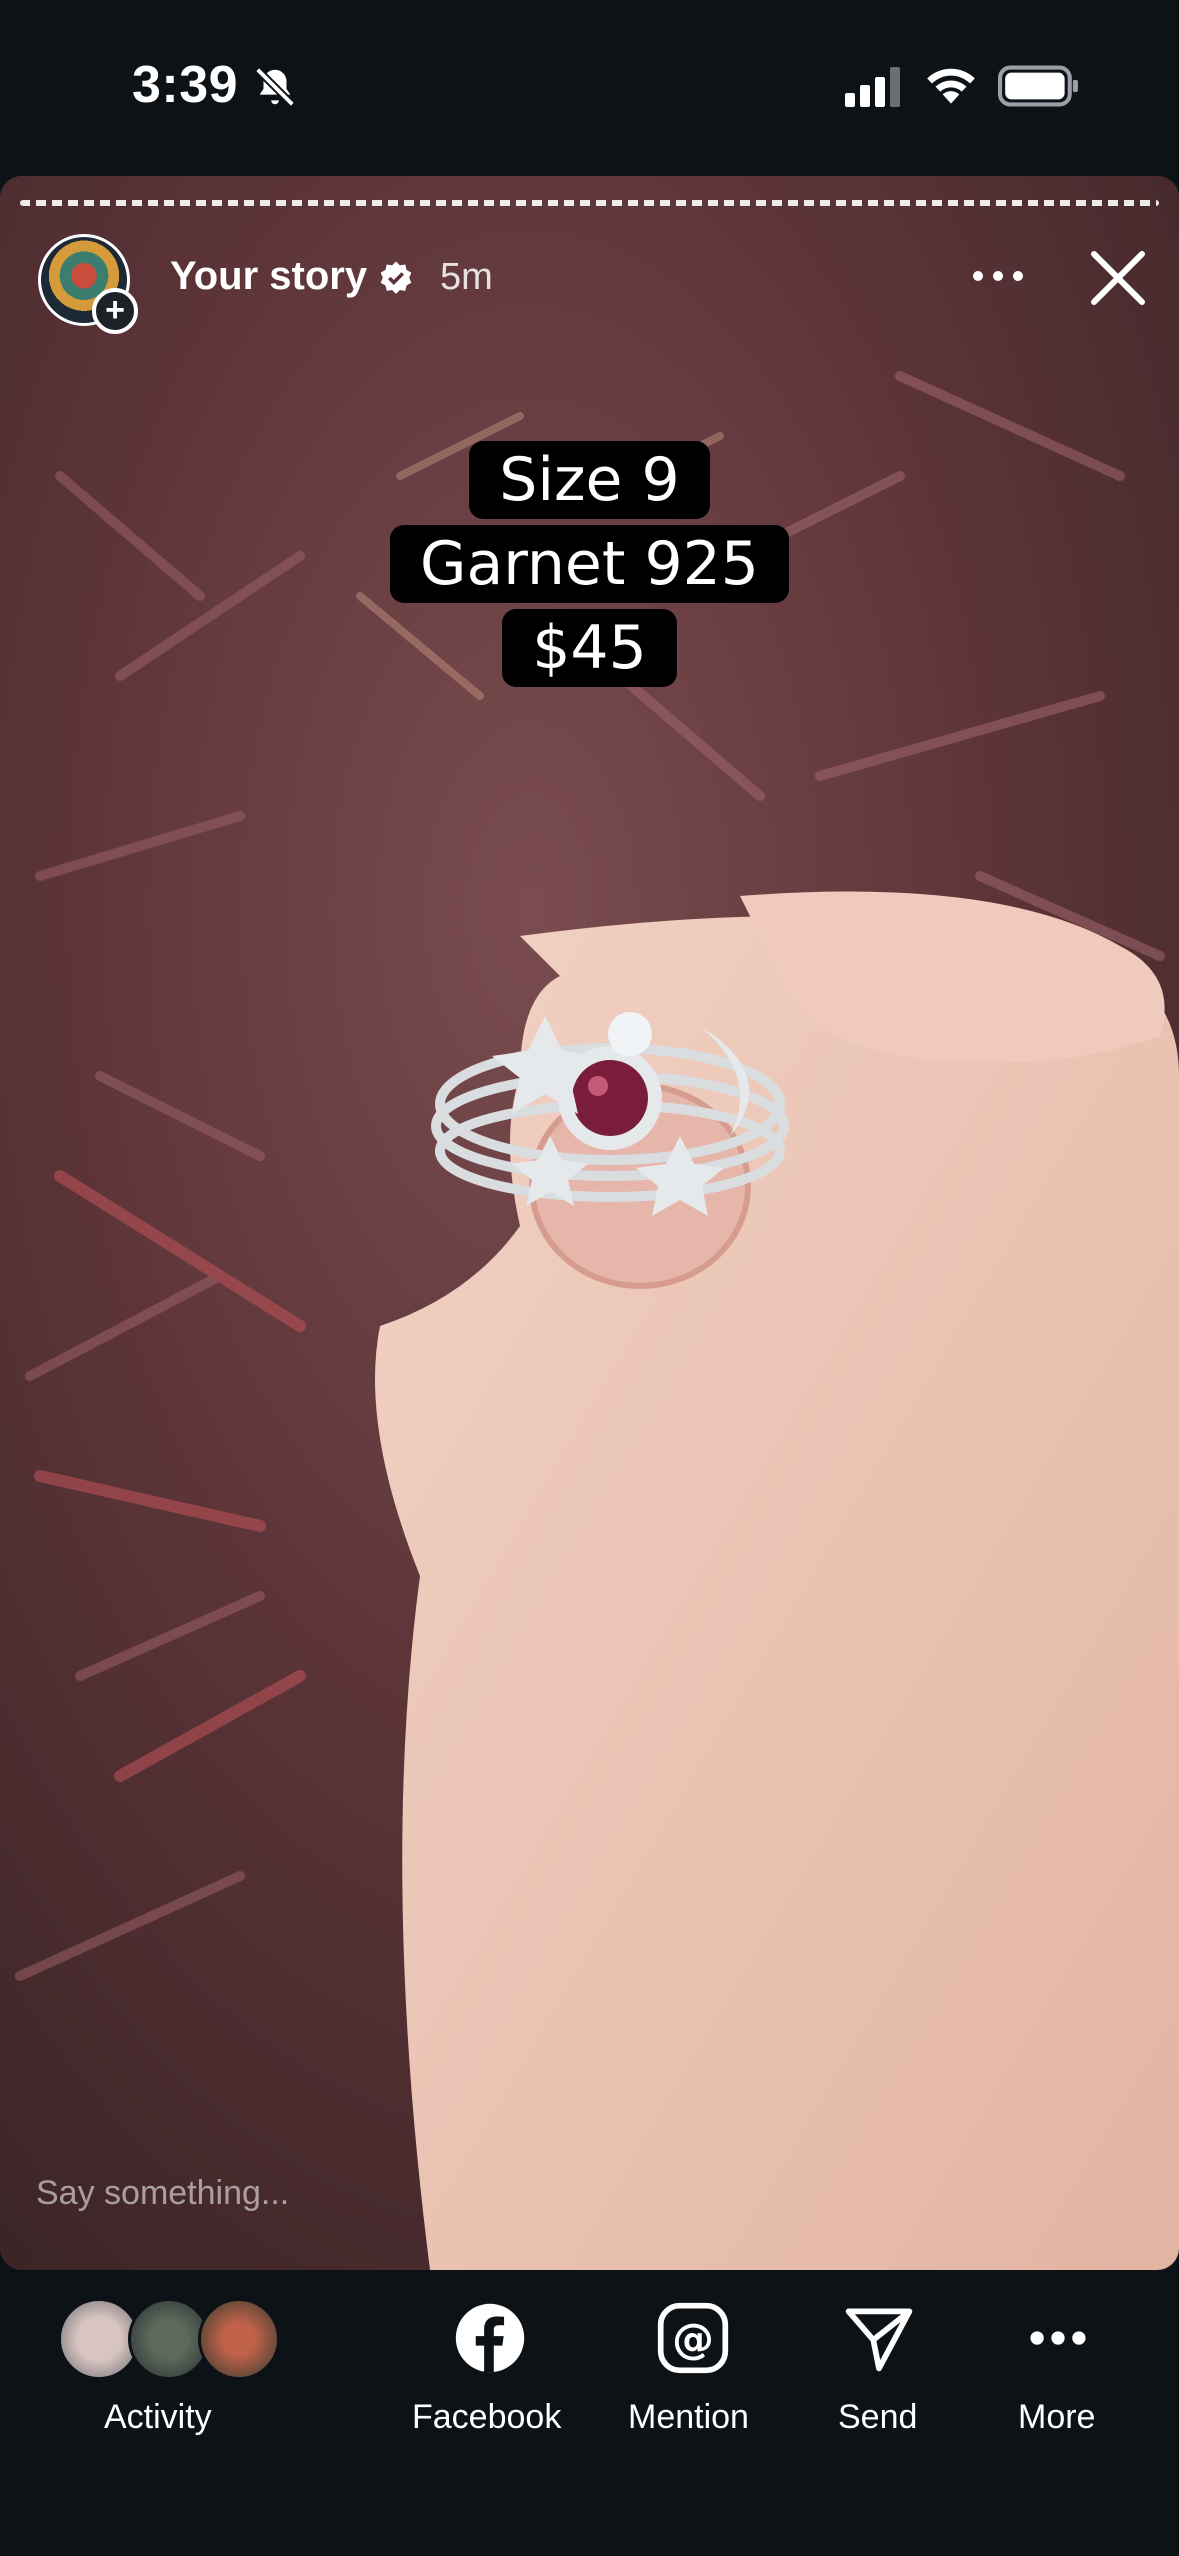 The image size is (1179, 2556). Describe the element at coordinates (1058, 2338) in the screenshot. I see `more-icon` at that location.